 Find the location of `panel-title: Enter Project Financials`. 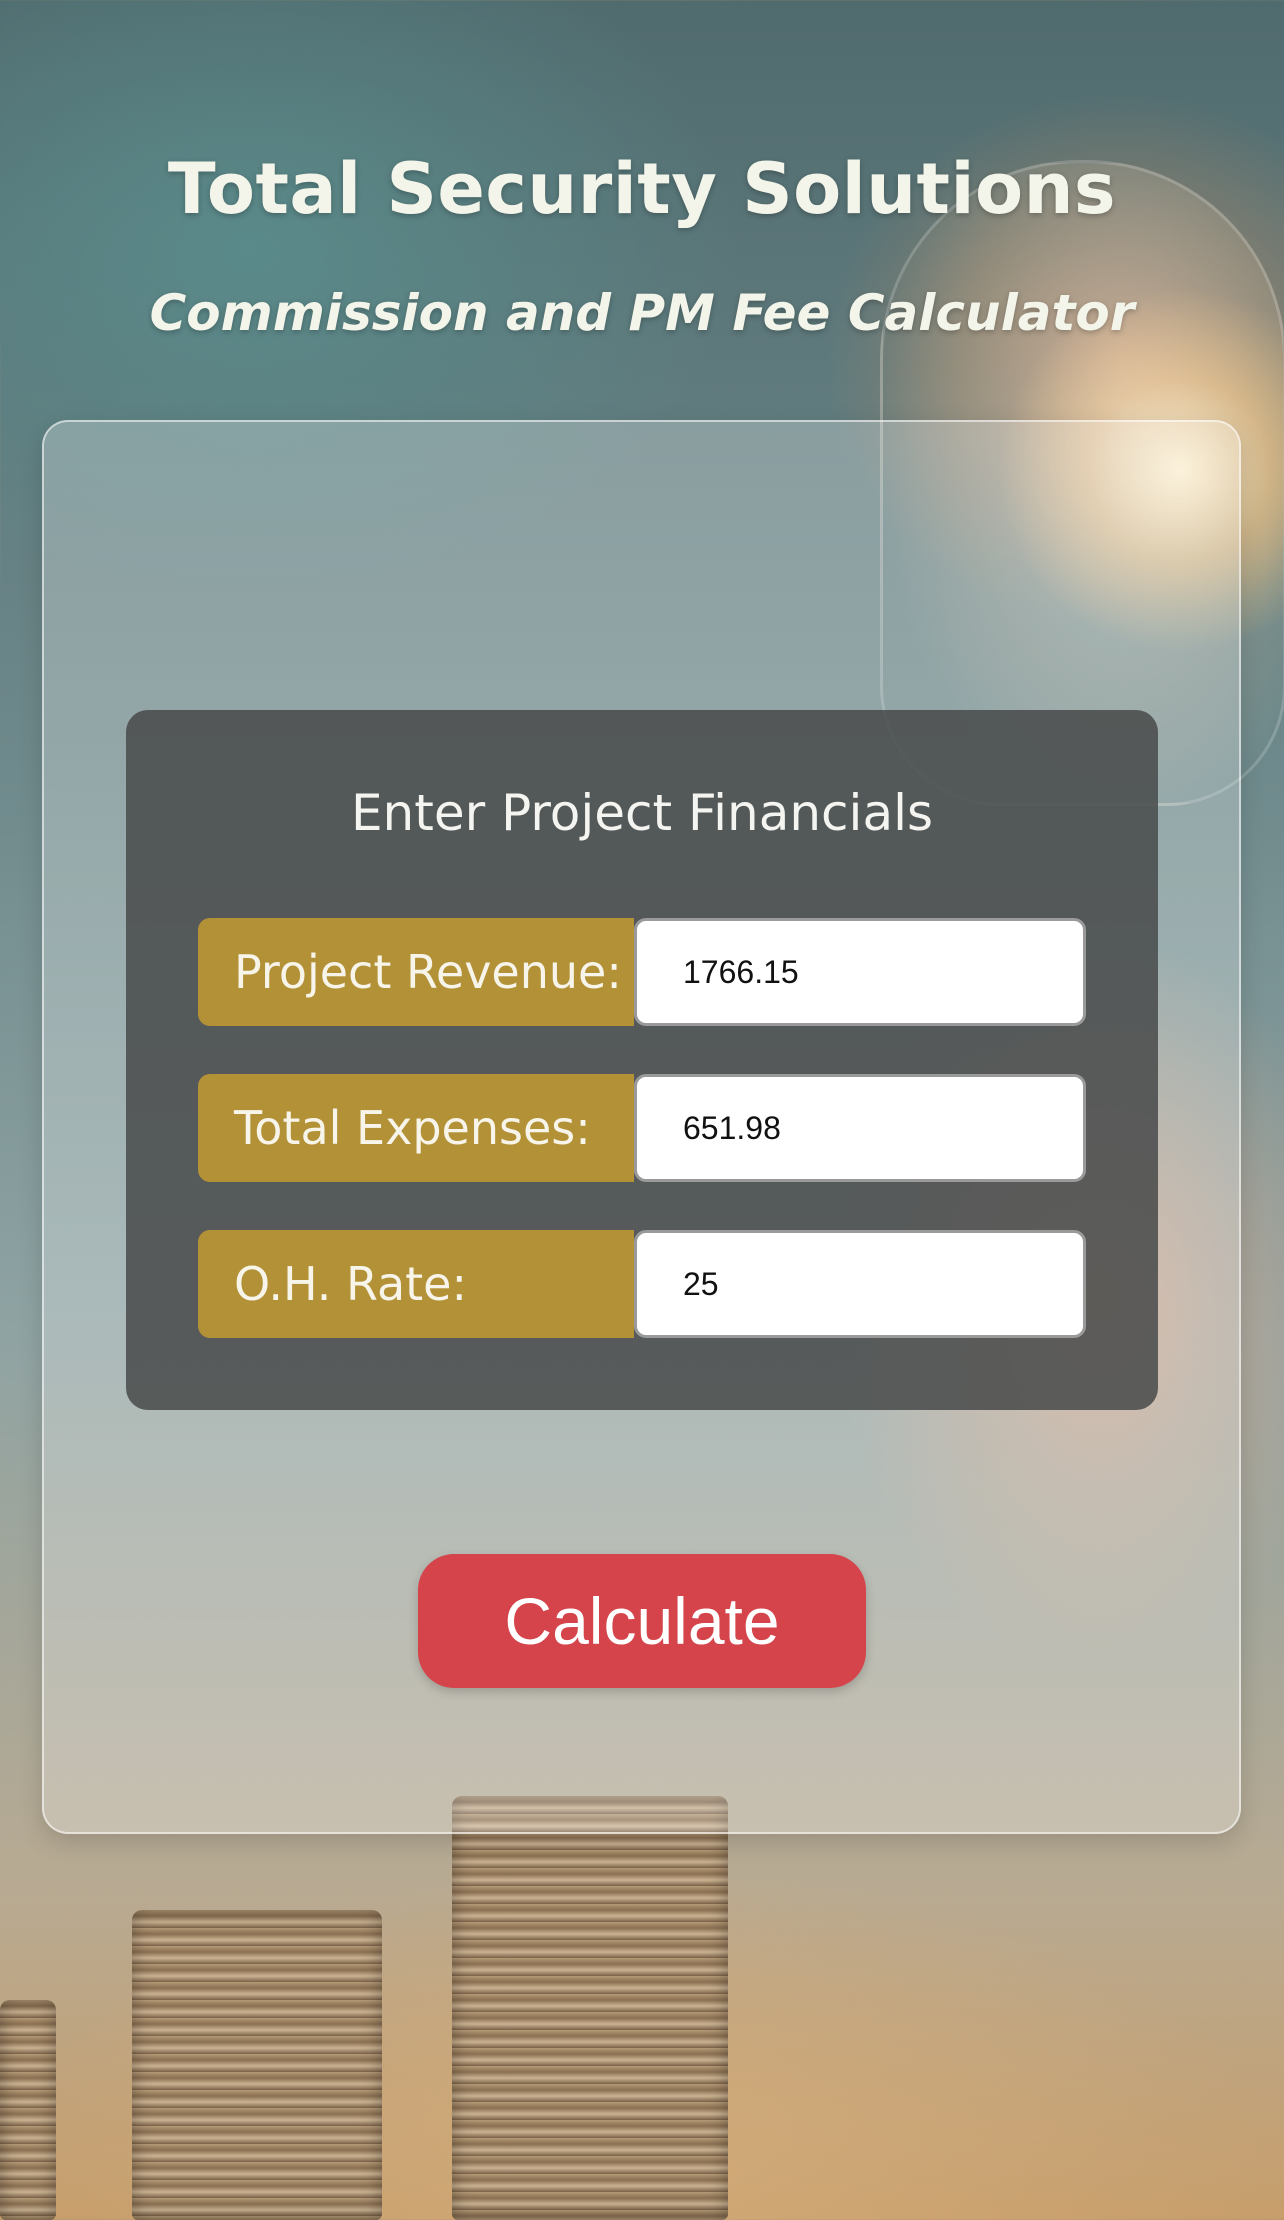

panel-title: Enter Project Financials is located at coordinates (642, 813).